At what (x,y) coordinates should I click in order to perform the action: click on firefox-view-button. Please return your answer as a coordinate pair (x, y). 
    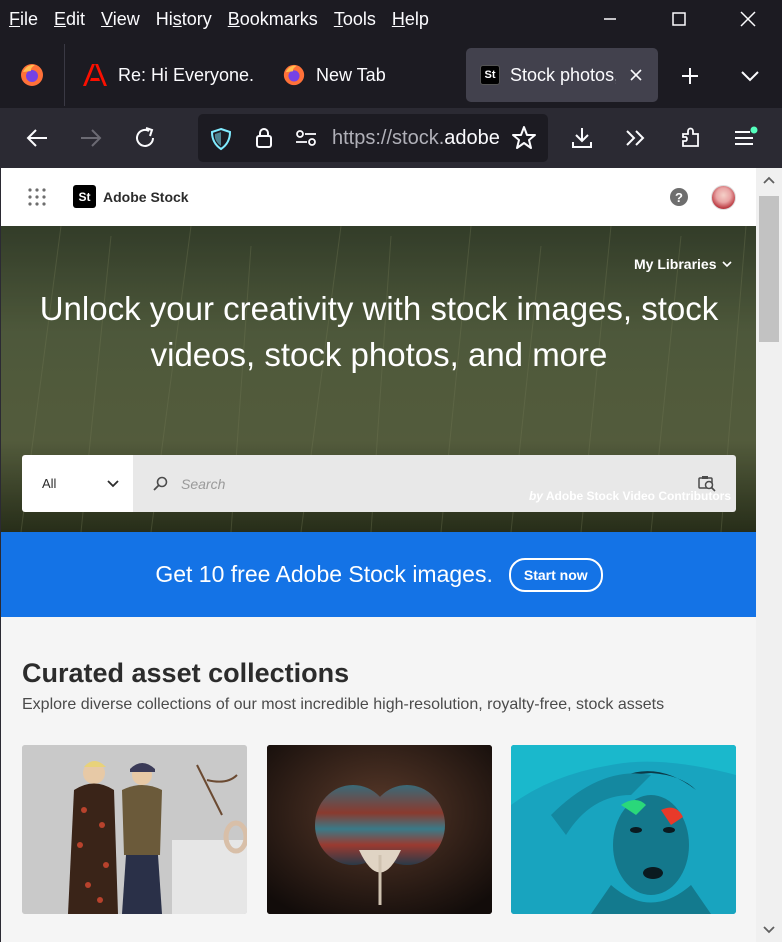
    Looking at the image, I should click on (32, 75).